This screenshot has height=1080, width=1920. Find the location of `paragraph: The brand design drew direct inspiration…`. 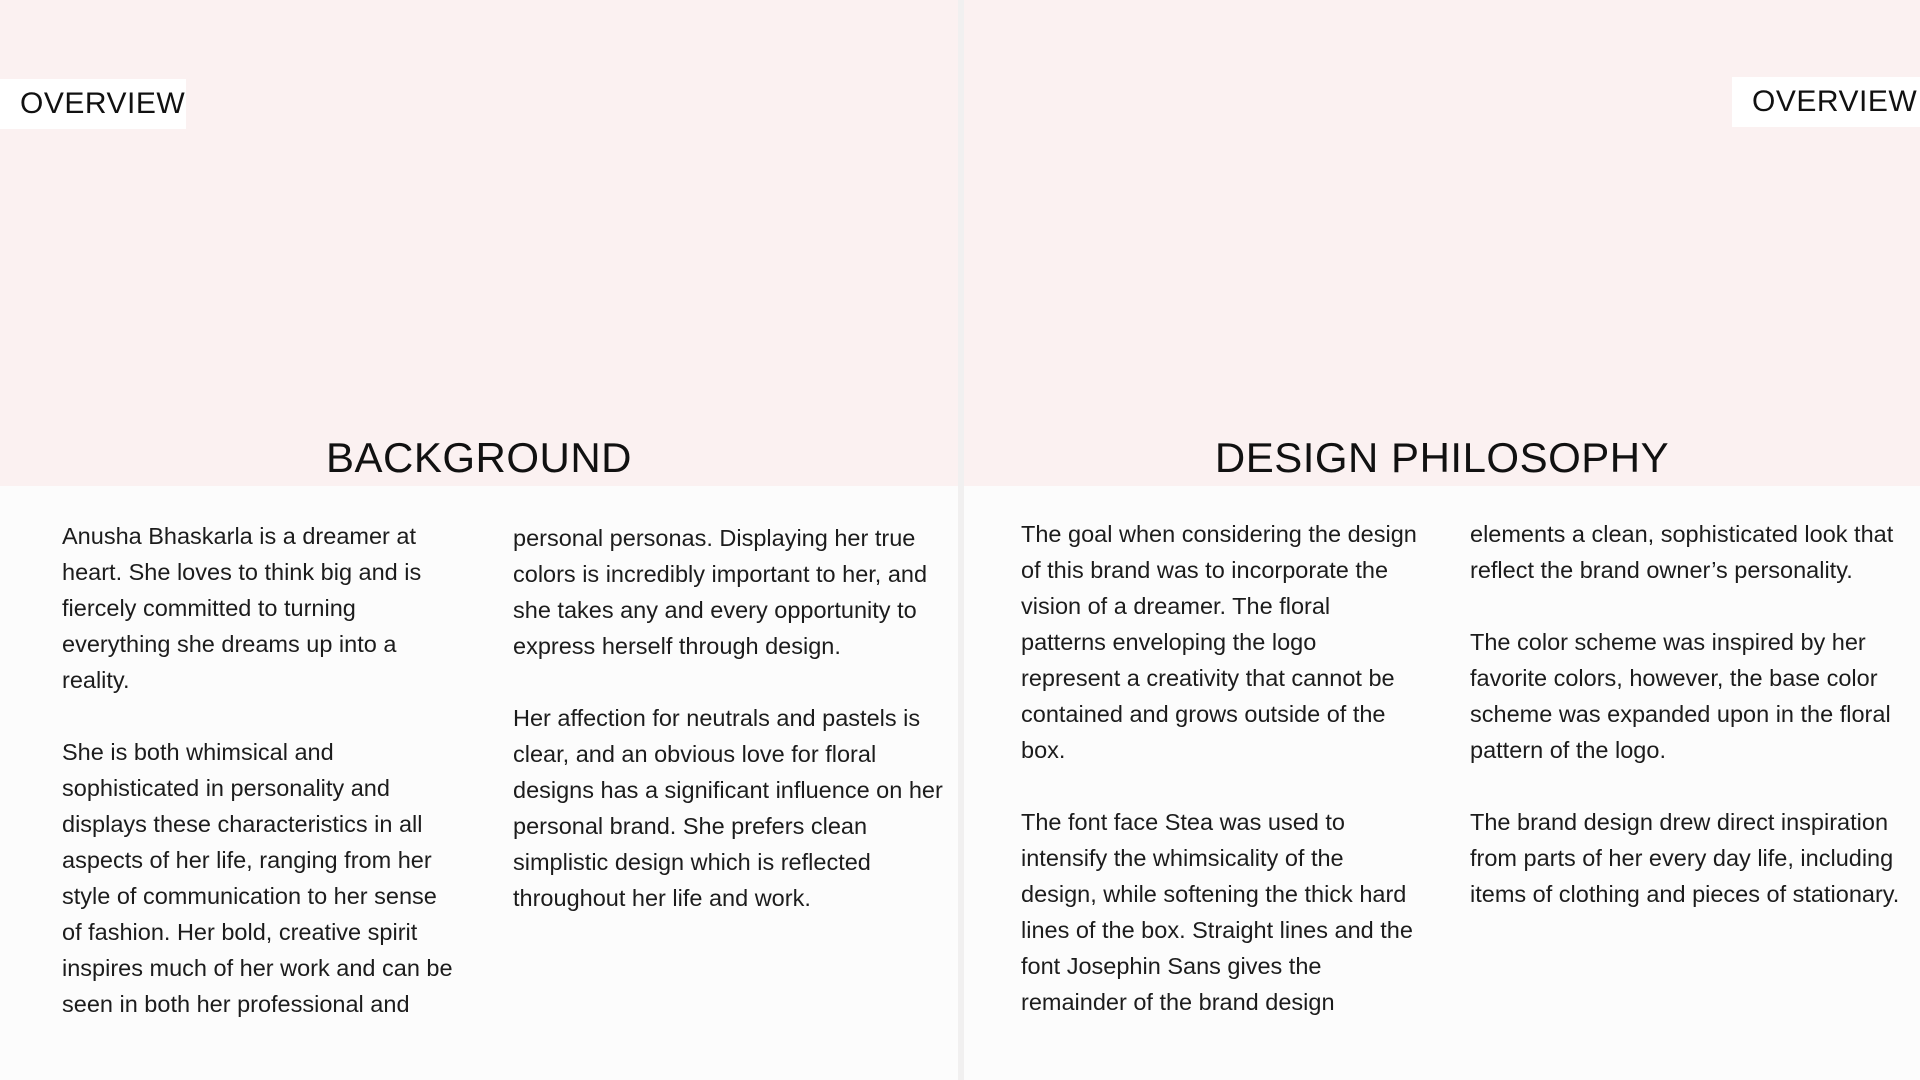

paragraph: The brand design drew direct inspiration… is located at coordinates (1685, 858).